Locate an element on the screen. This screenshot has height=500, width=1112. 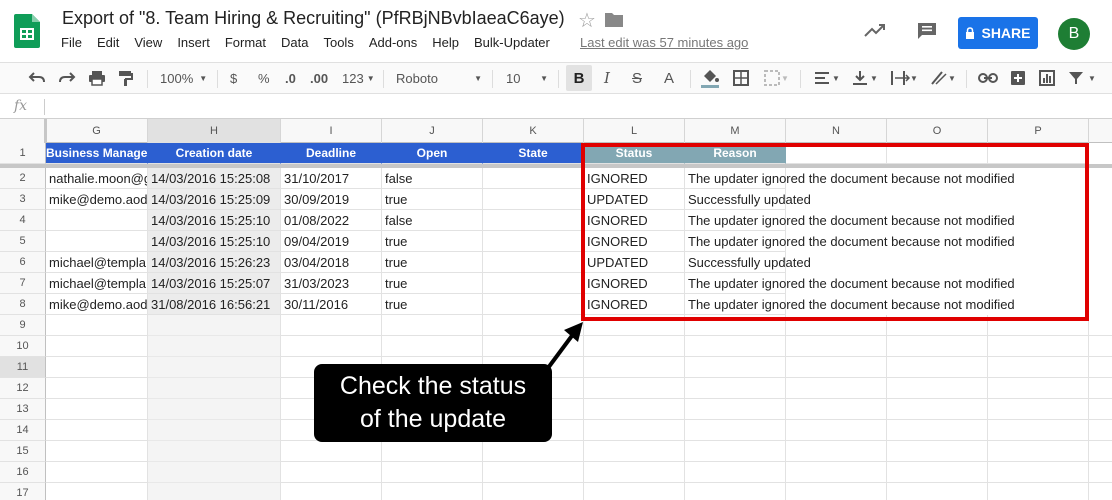
column-header-g: G is located at coordinates (97, 131).